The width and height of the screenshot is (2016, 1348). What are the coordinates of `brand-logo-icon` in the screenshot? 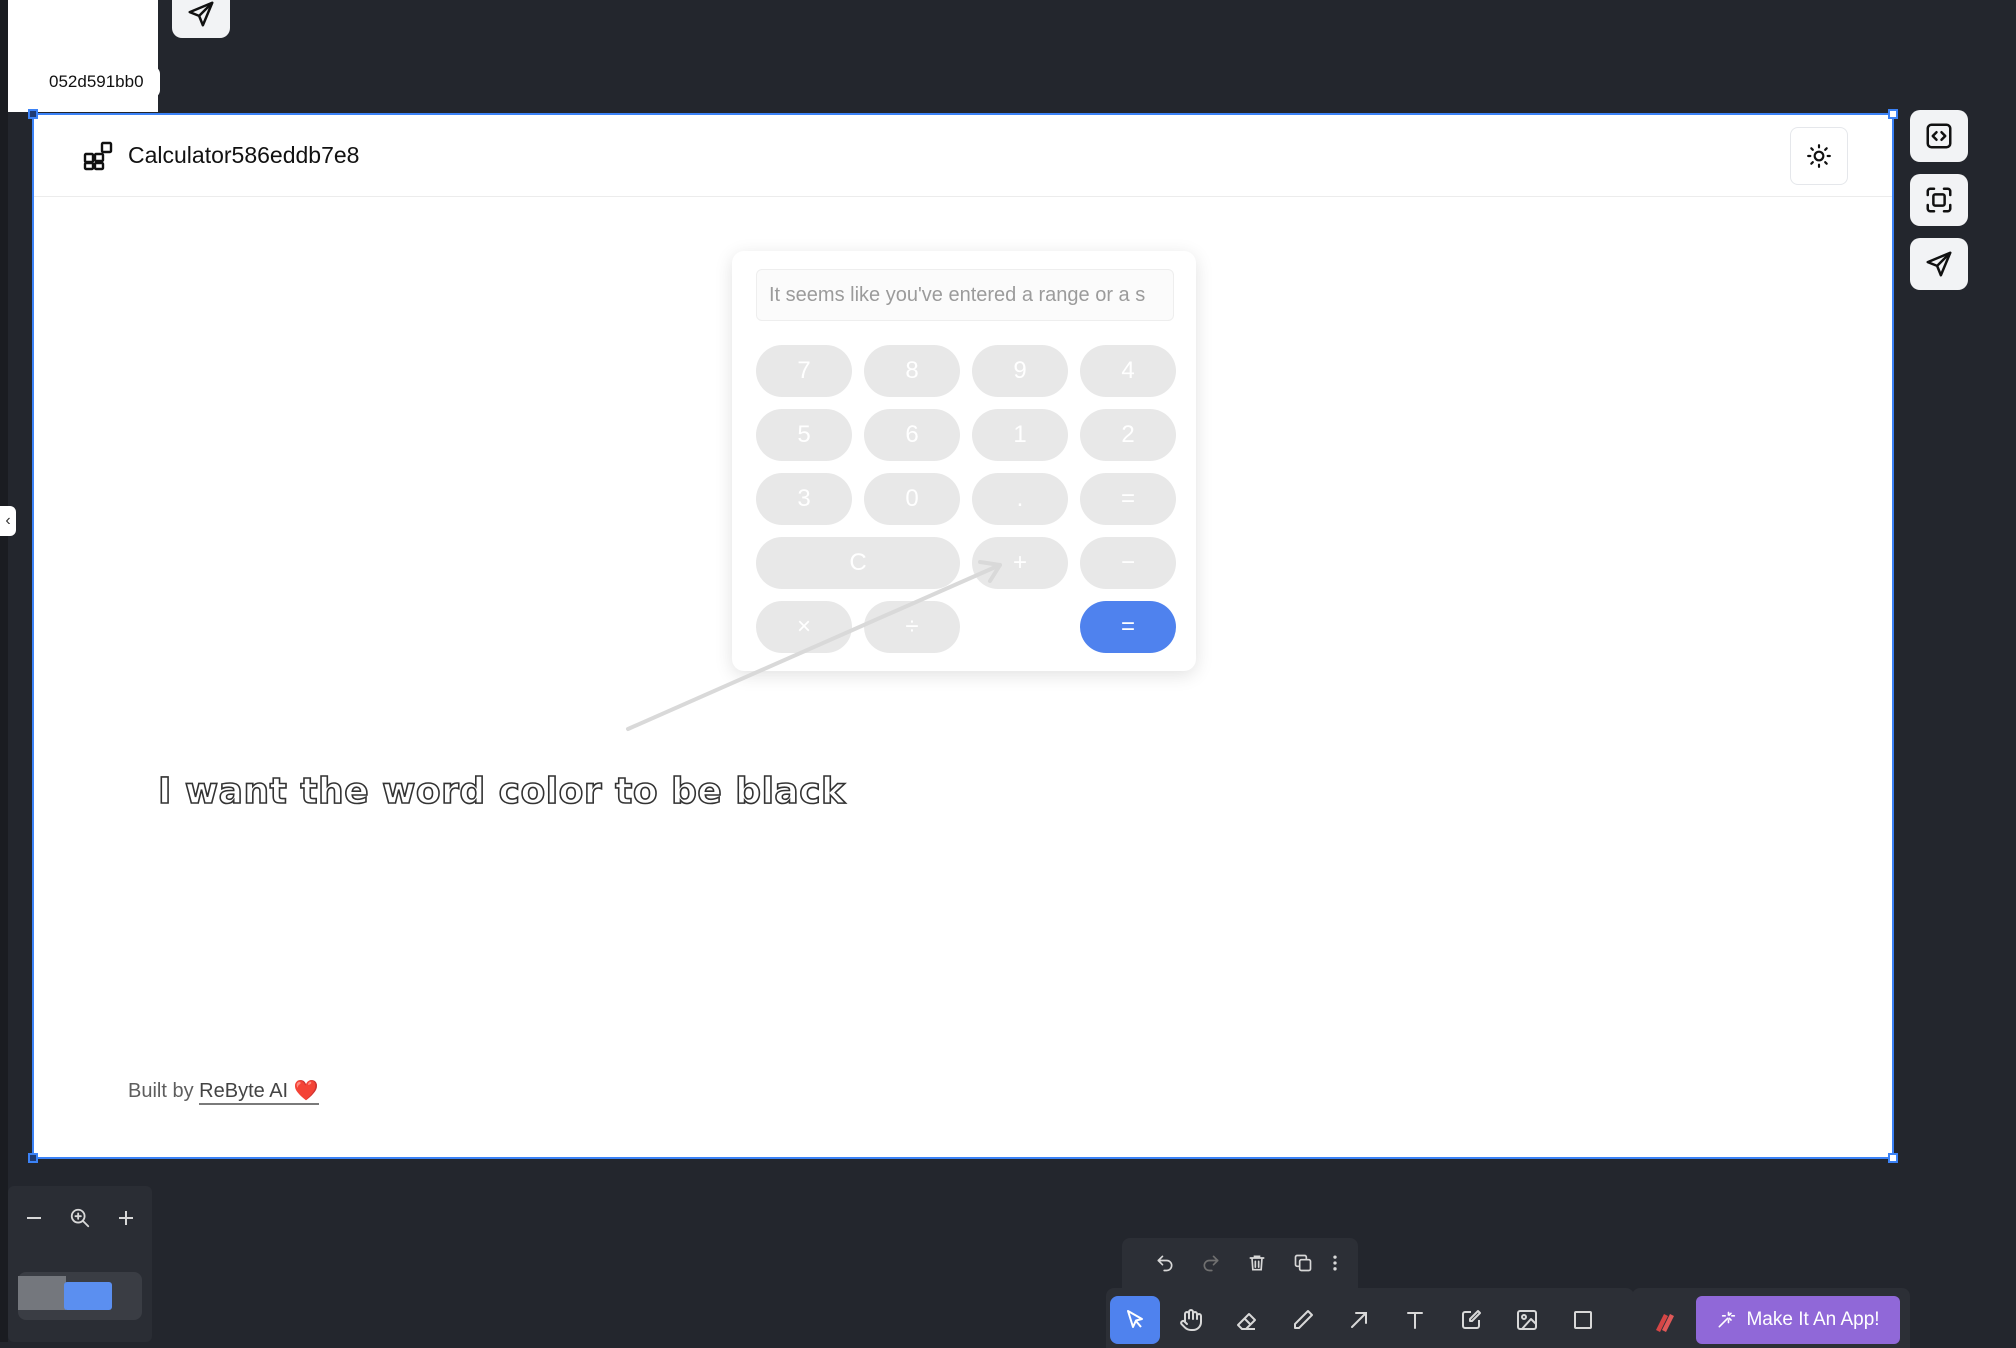 It's located at (1665, 1323).